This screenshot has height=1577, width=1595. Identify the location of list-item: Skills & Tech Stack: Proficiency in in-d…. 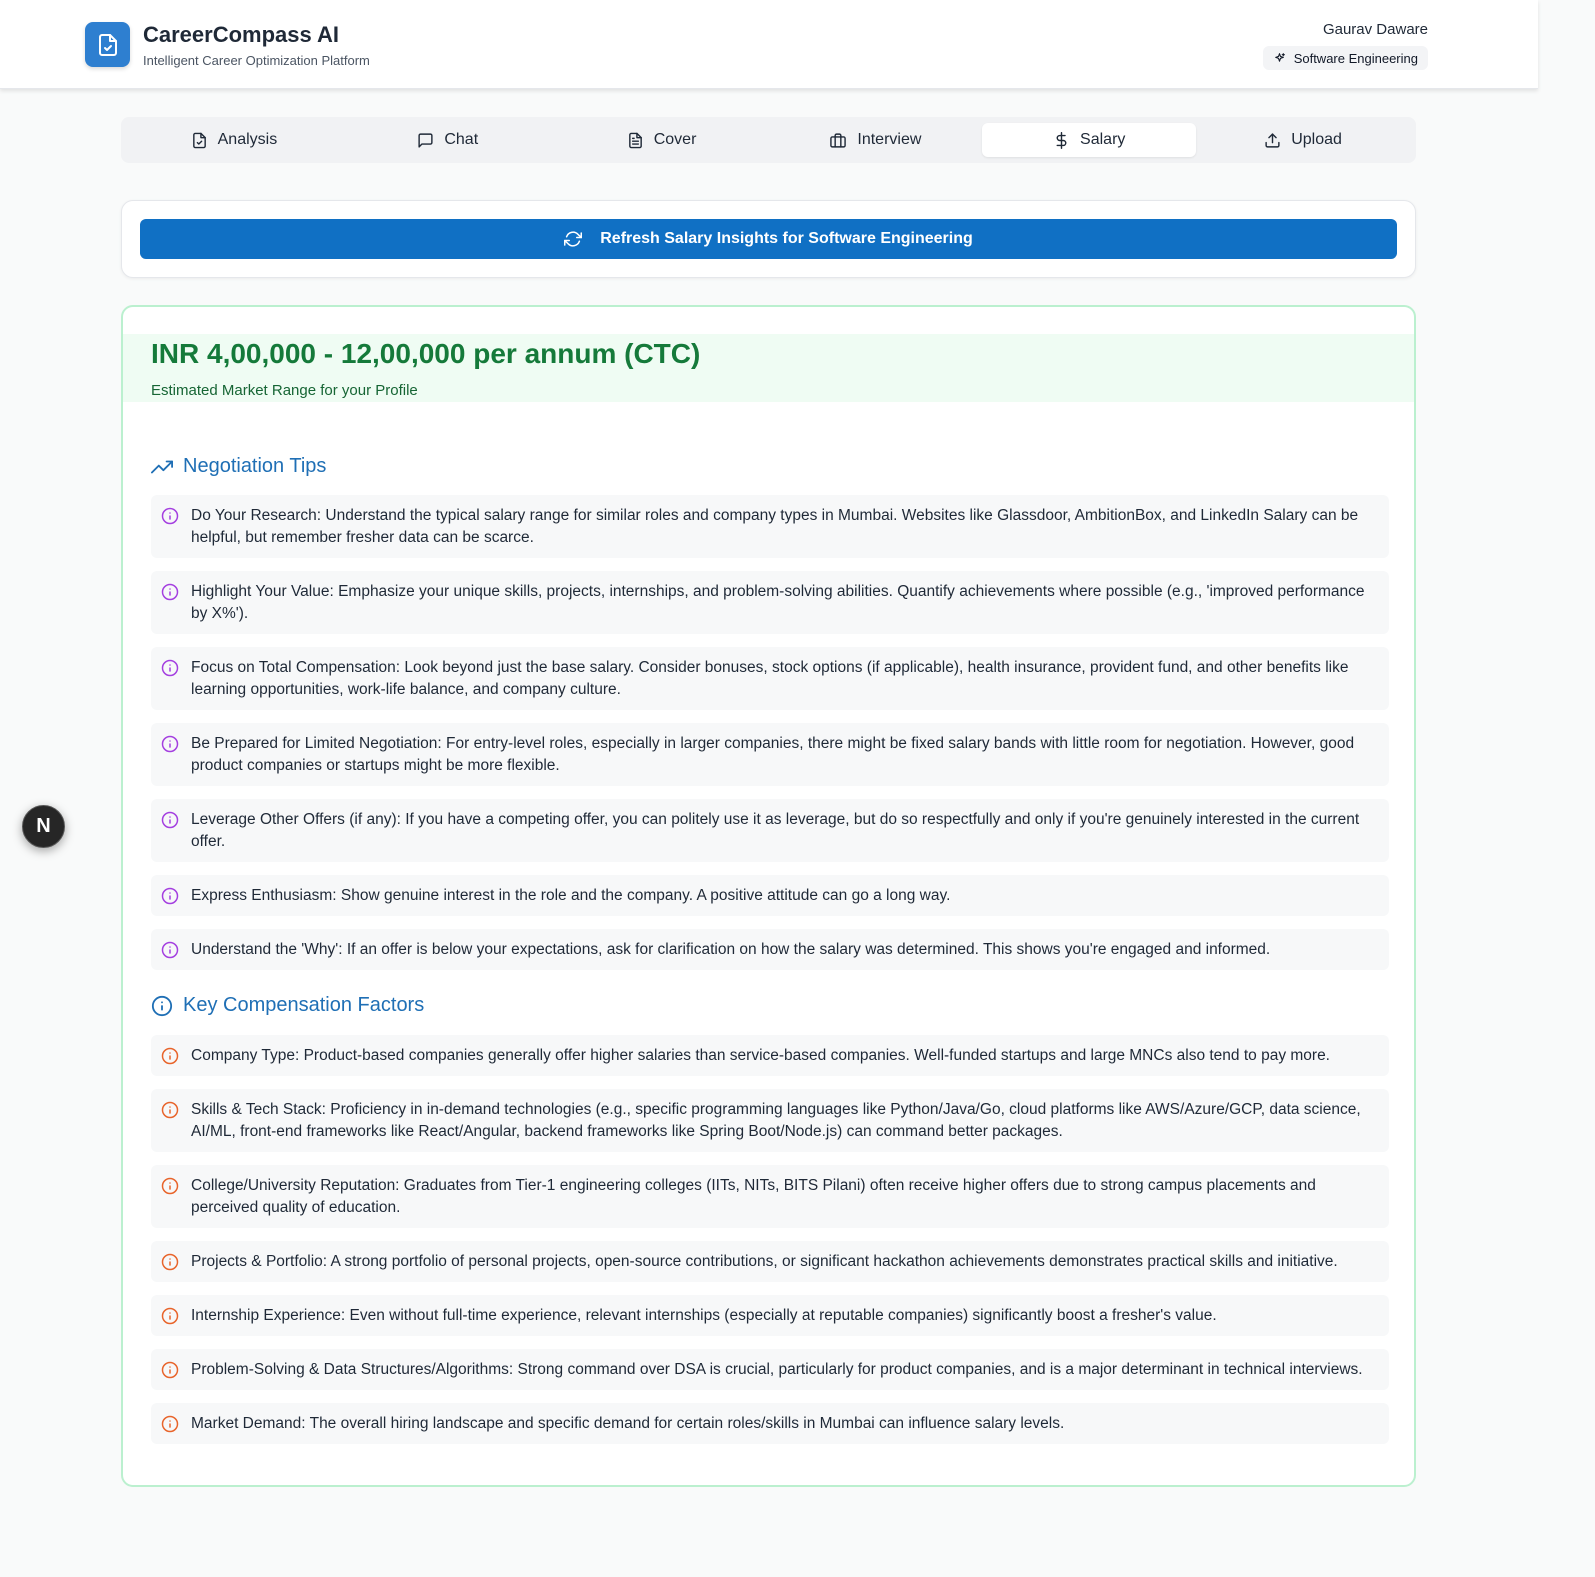
(770, 1120).